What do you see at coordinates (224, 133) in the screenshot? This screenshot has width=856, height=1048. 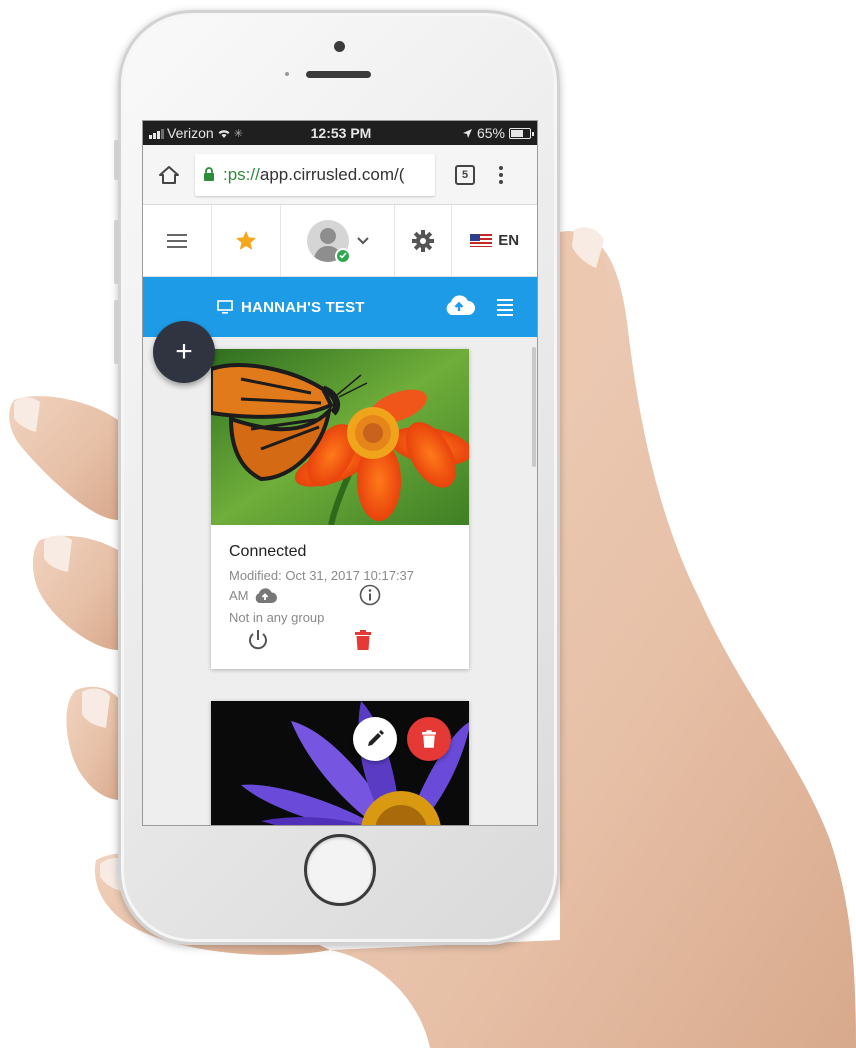 I see `wifi-icon` at bounding box center [224, 133].